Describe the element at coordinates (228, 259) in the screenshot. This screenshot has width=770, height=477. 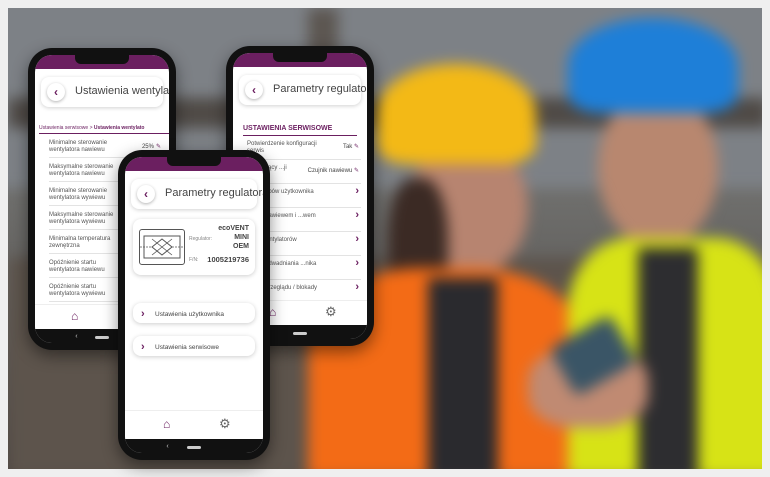
I see `fn-value: 1005219736` at that location.